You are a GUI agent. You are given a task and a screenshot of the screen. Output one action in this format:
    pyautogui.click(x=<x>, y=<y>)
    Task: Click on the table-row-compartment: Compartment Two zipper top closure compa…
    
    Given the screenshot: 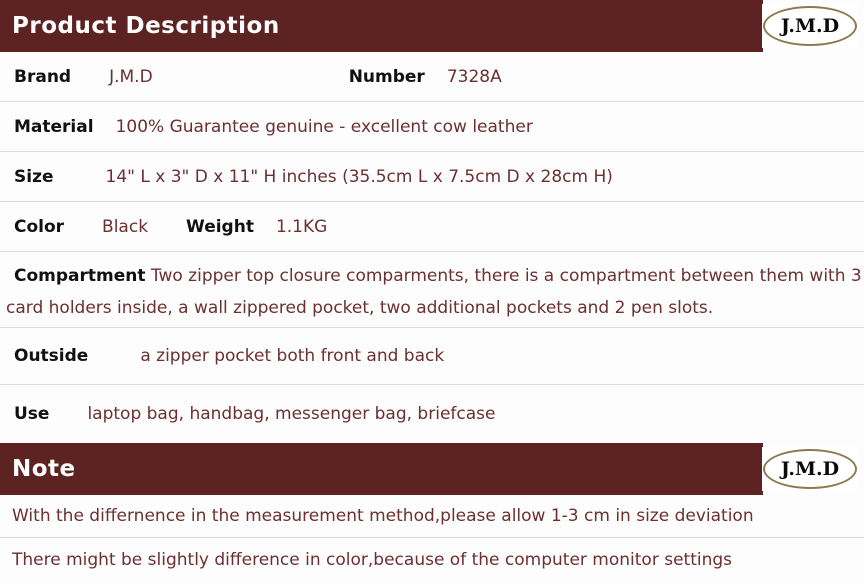 What is the action you would take?
    pyautogui.click(x=432, y=290)
    